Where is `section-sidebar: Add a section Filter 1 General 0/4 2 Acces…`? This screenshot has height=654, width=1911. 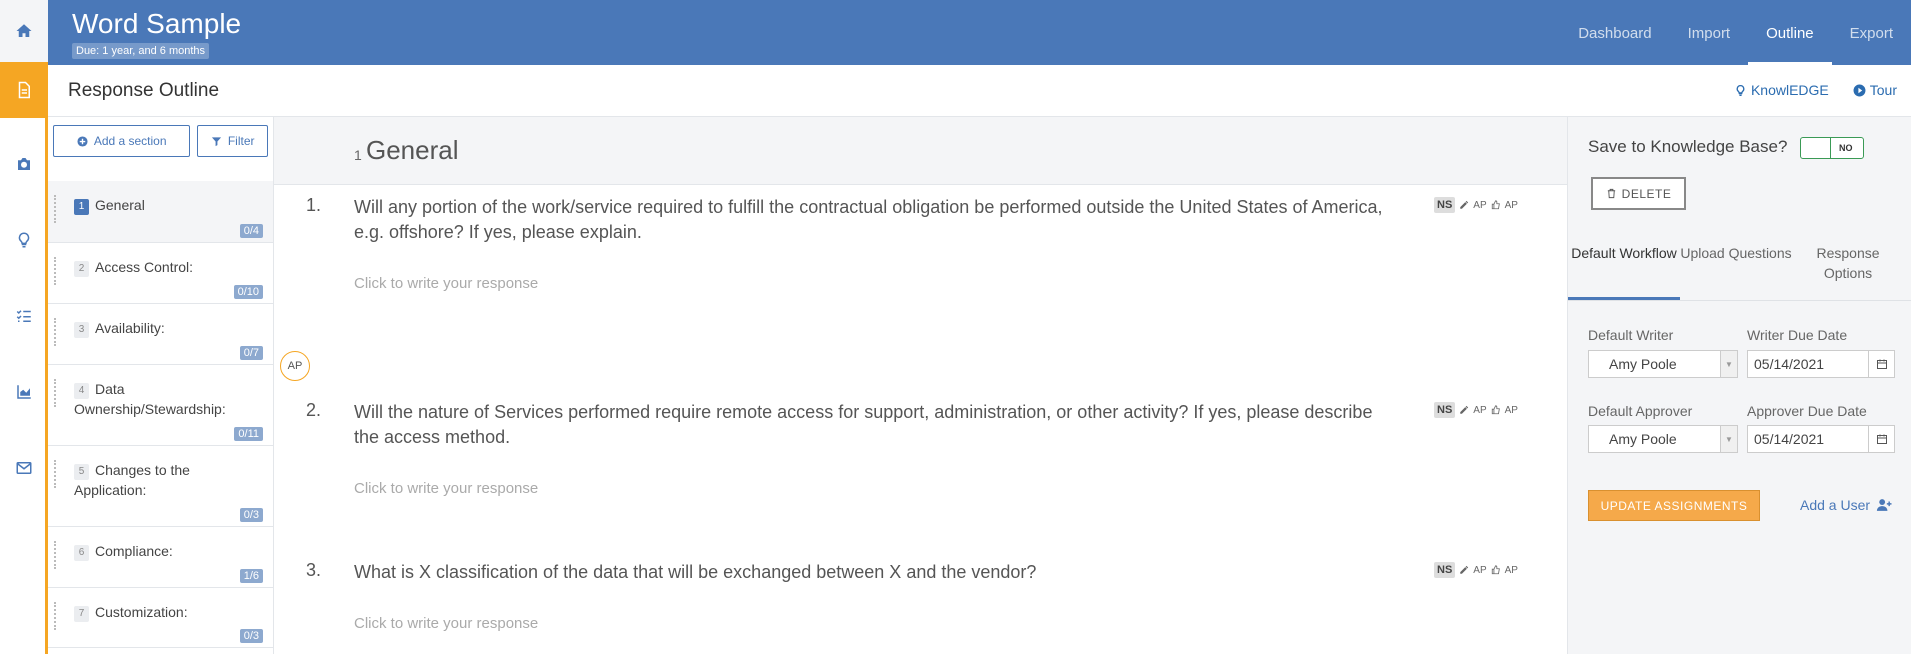
section-sidebar: Add a section Filter 1 General 0/4 2 Acces… is located at coordinates (161, 385).